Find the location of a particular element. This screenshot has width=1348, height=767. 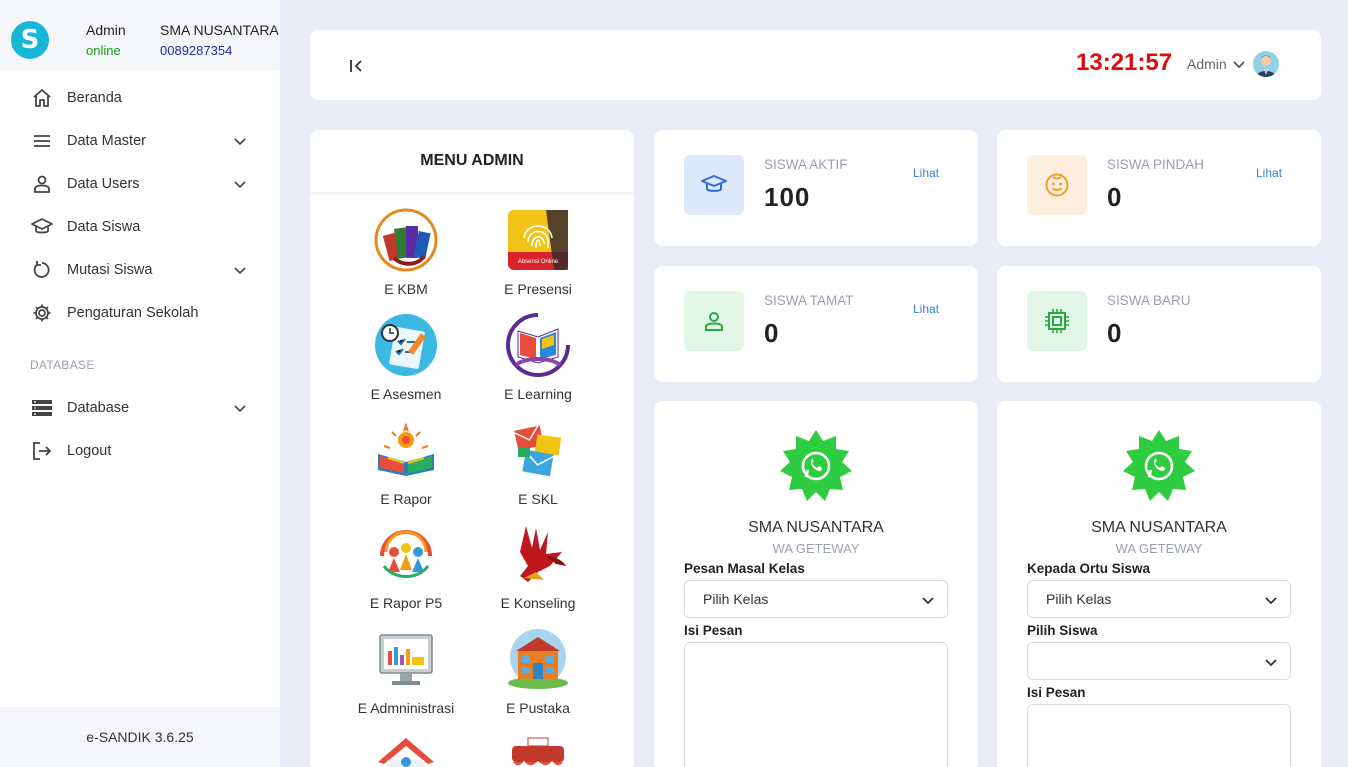

menu-lines-icon is located at coordinates (42, 141).